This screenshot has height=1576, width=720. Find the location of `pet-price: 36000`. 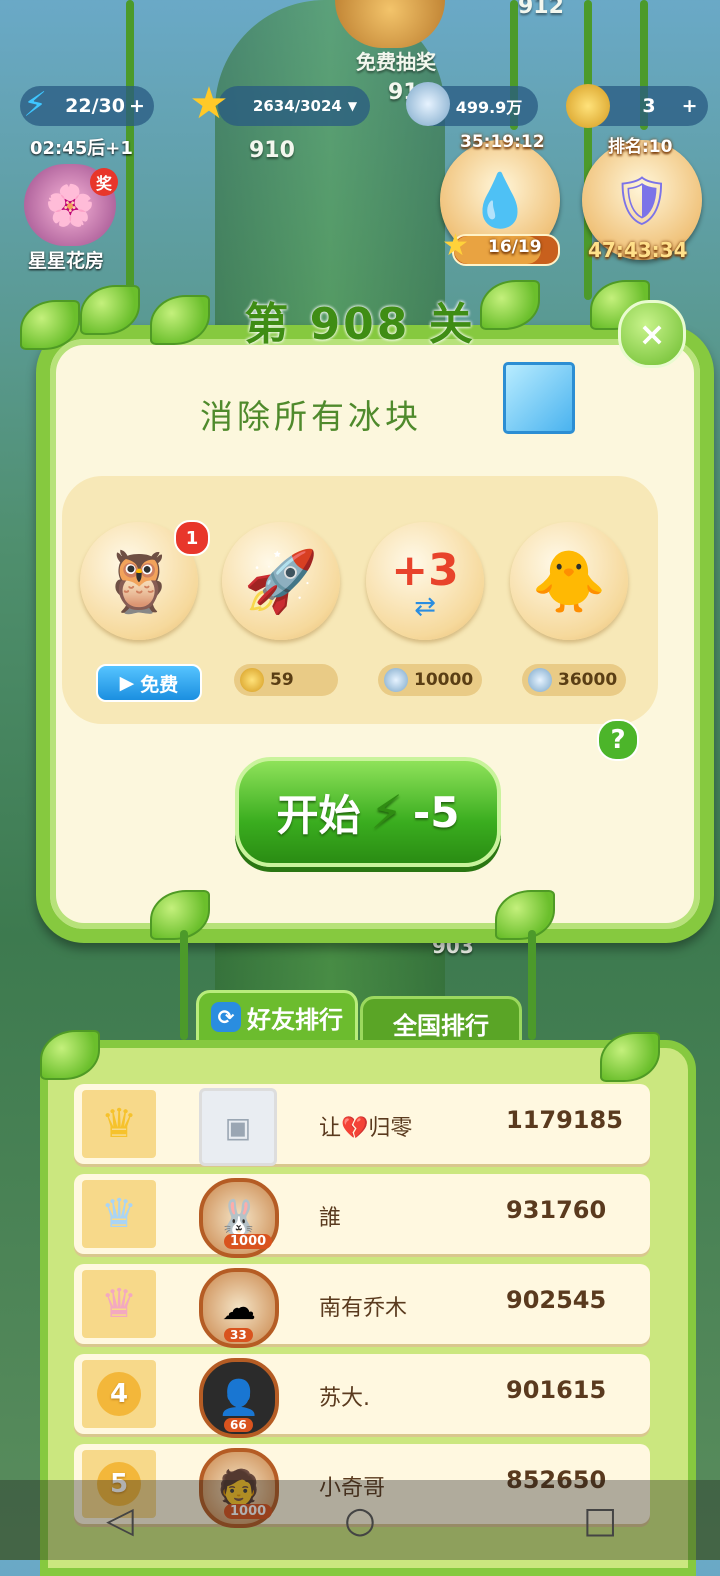

pet-price: 36000 is located at coordinates (574, 680).